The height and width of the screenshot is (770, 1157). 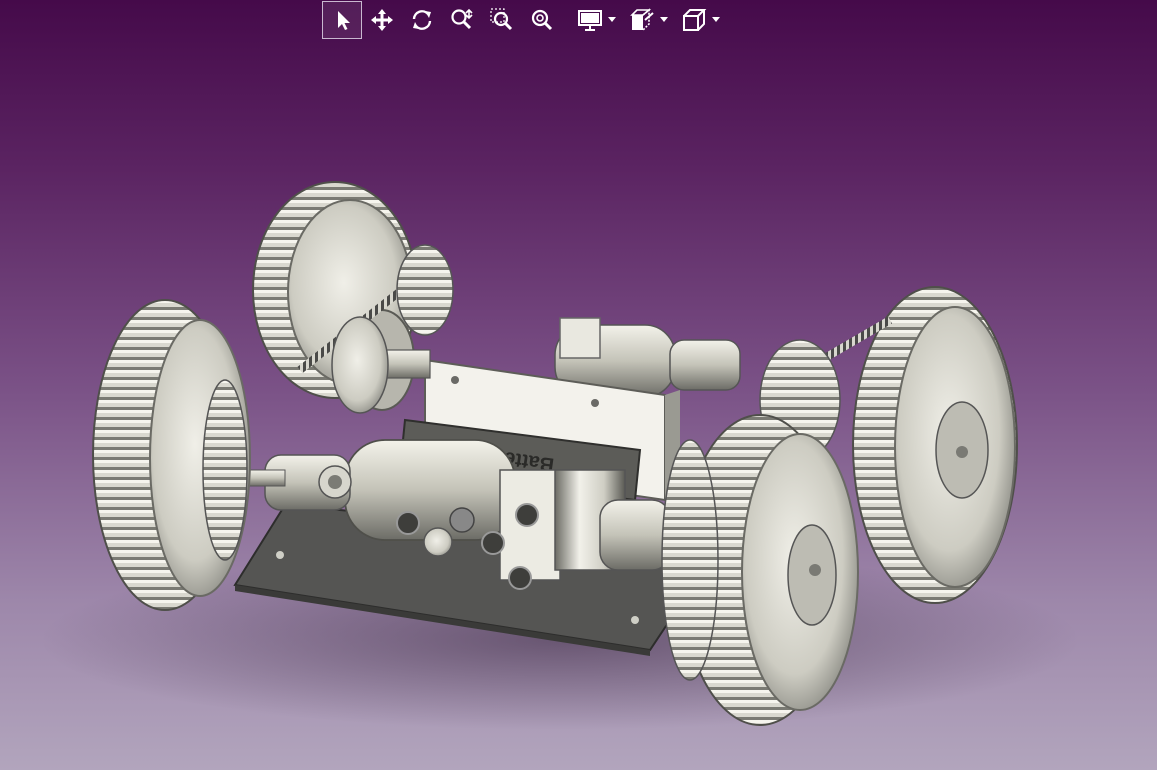 I want to click on display-mode-icon, so click(x=590, y=20).